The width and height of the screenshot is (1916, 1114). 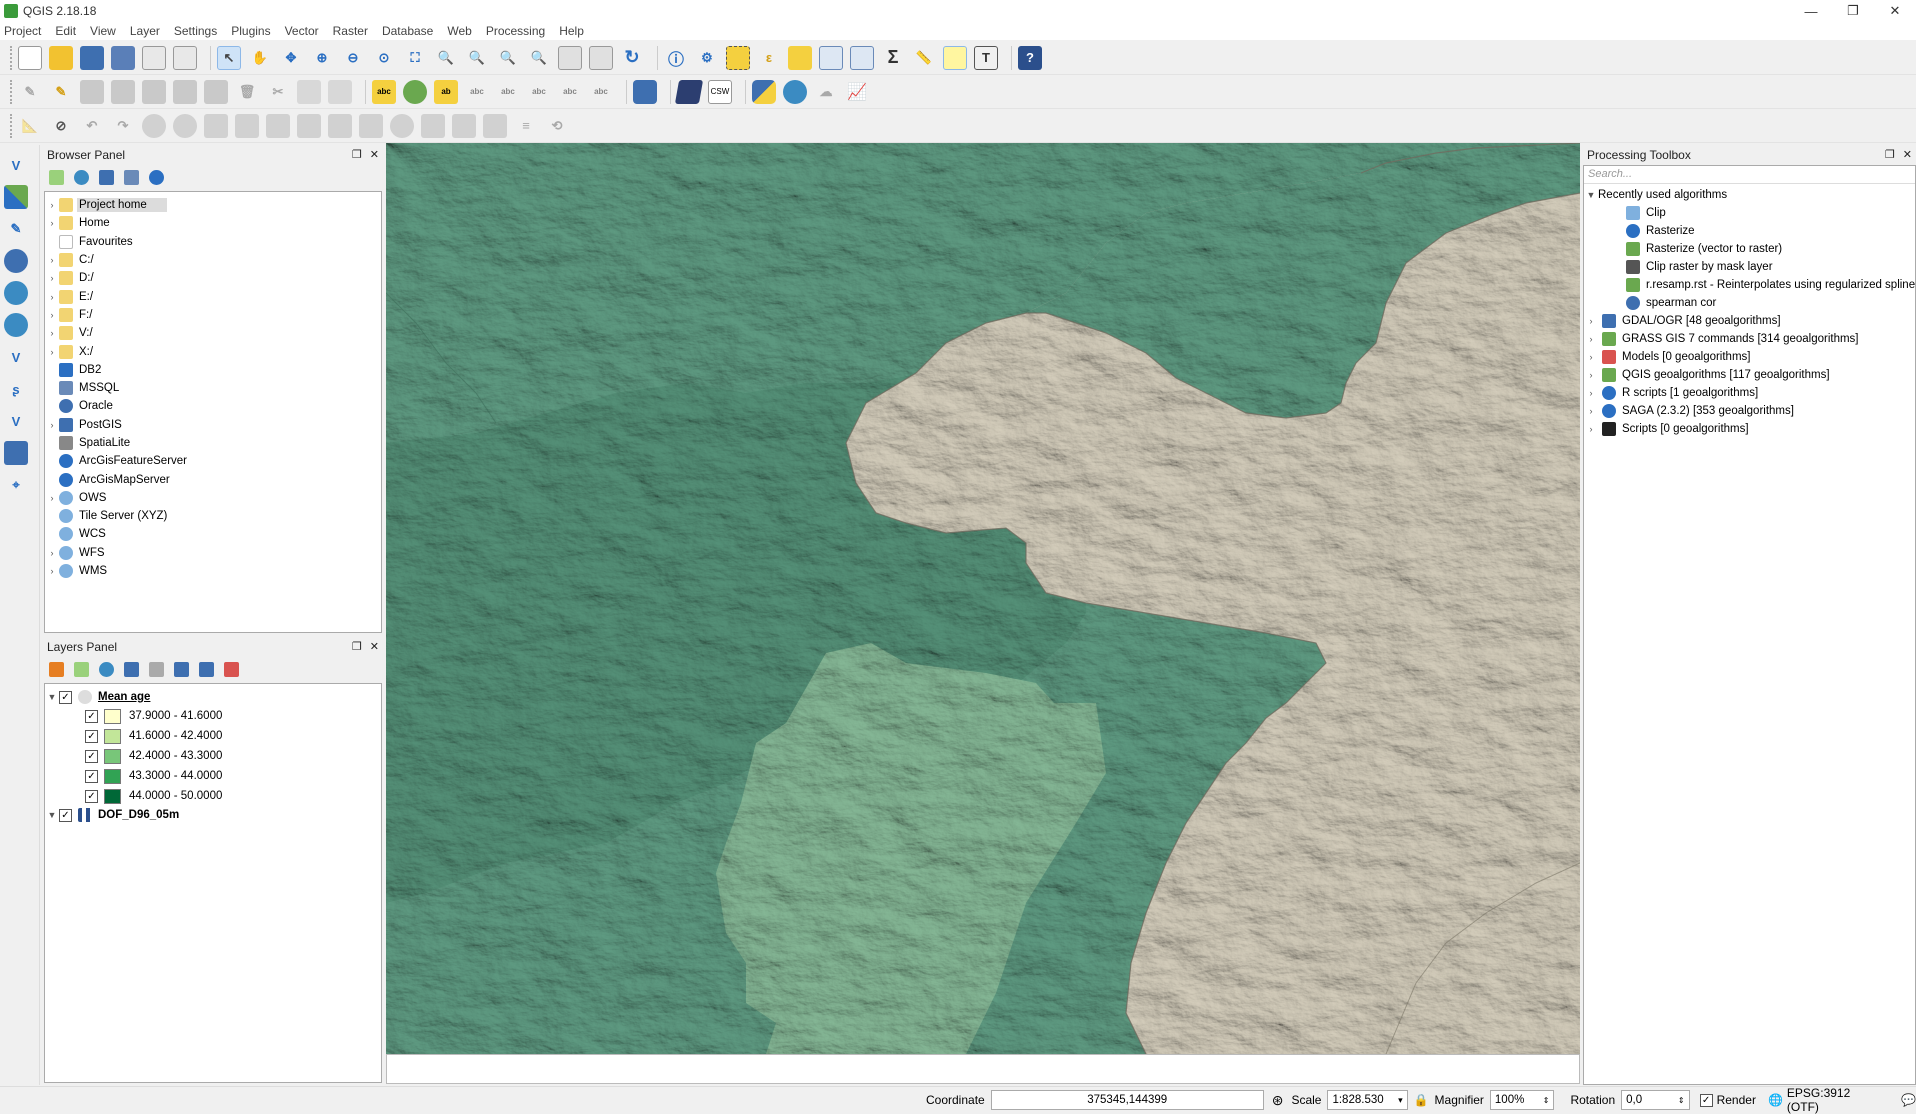 What do you see at coordinates (477, 92) in the screenshot?
I see `pin-labels-icon: abc` at bounding box center [477, 92].